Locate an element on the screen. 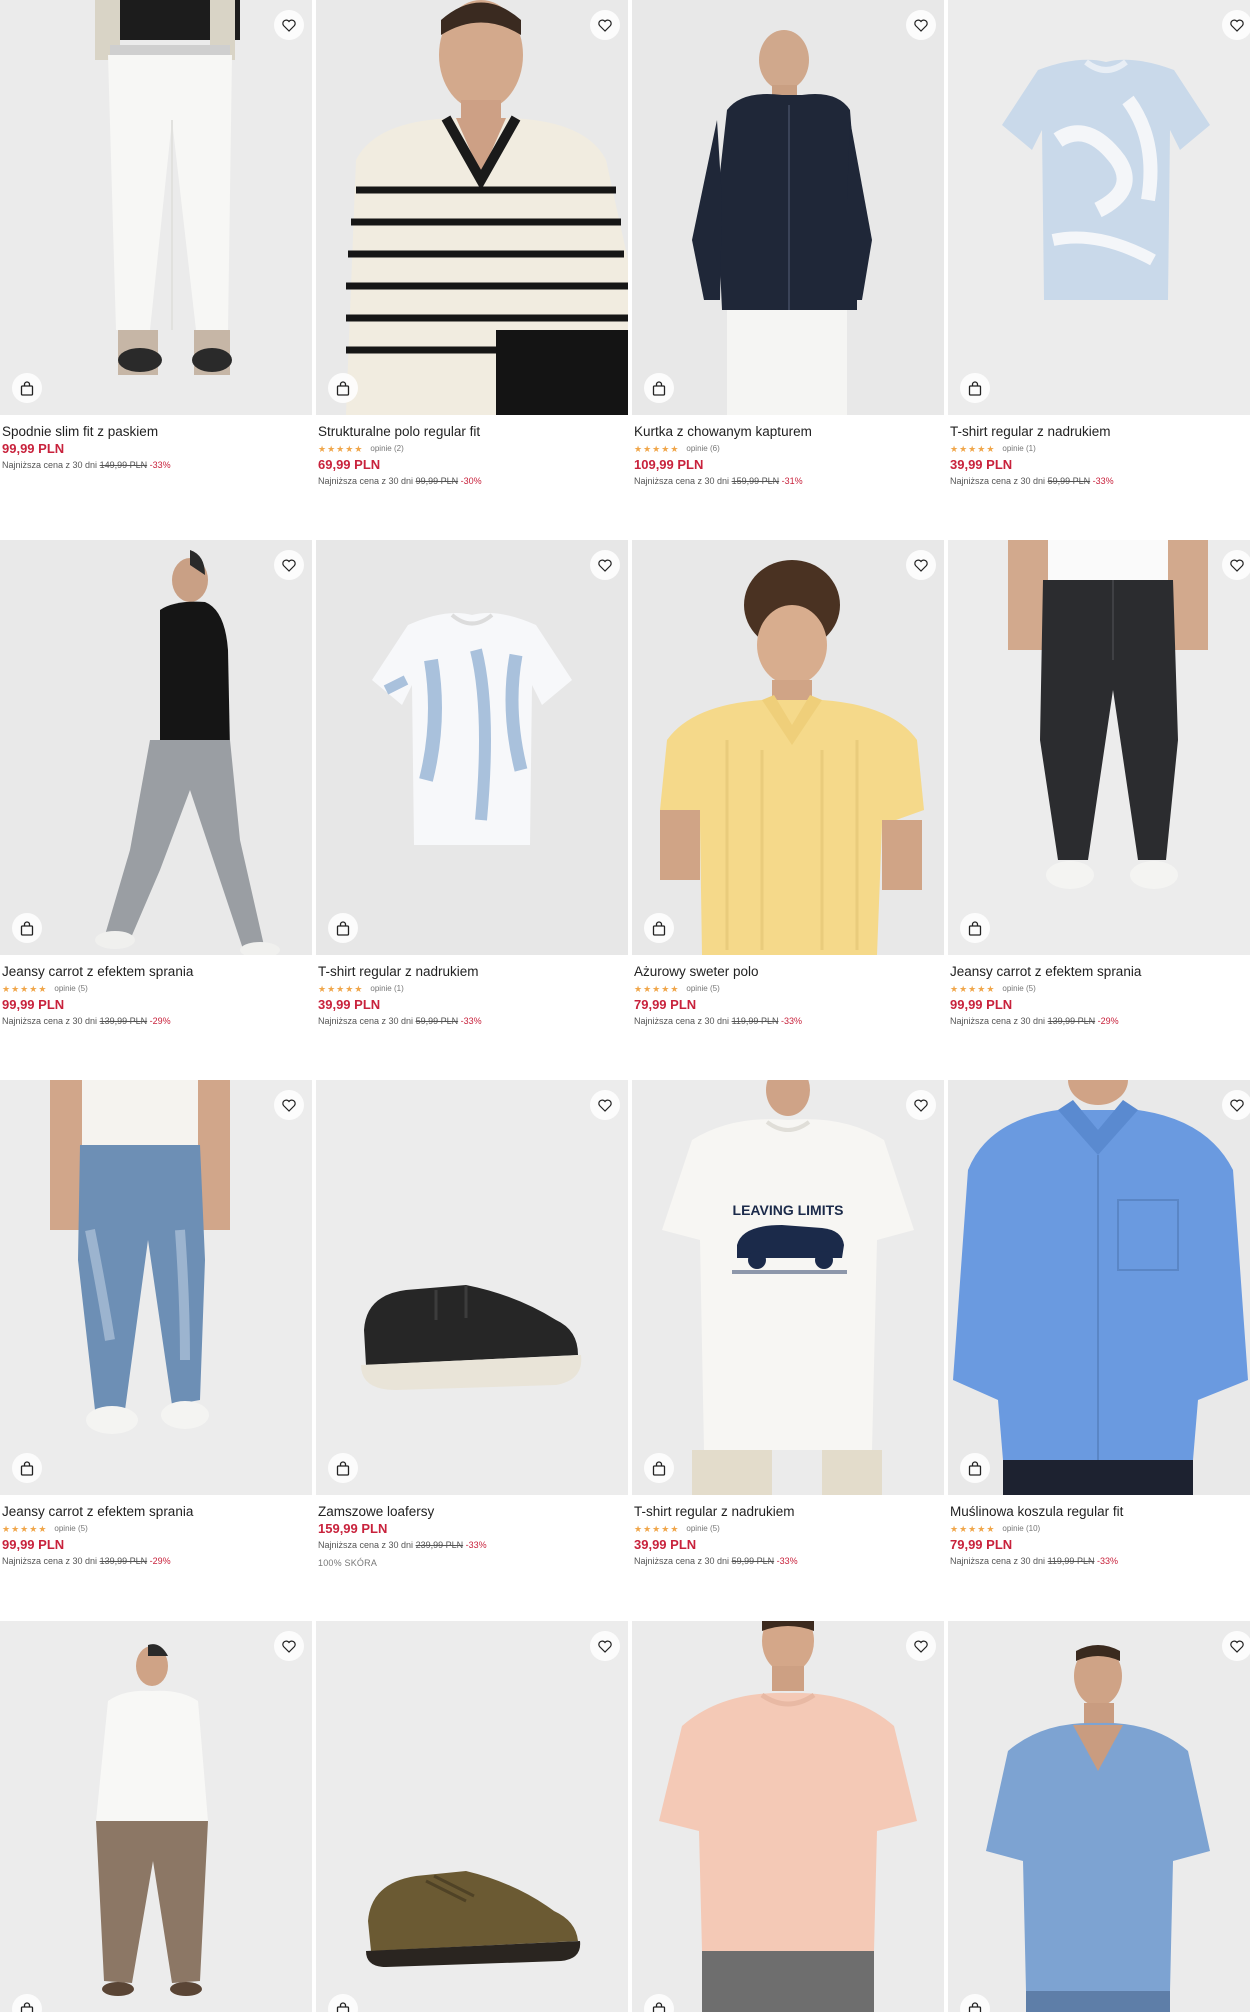  lowest-price-info: Najniższa cena z 30 dni 119,99 PLN -33% is located at coordinates (788, 1021).